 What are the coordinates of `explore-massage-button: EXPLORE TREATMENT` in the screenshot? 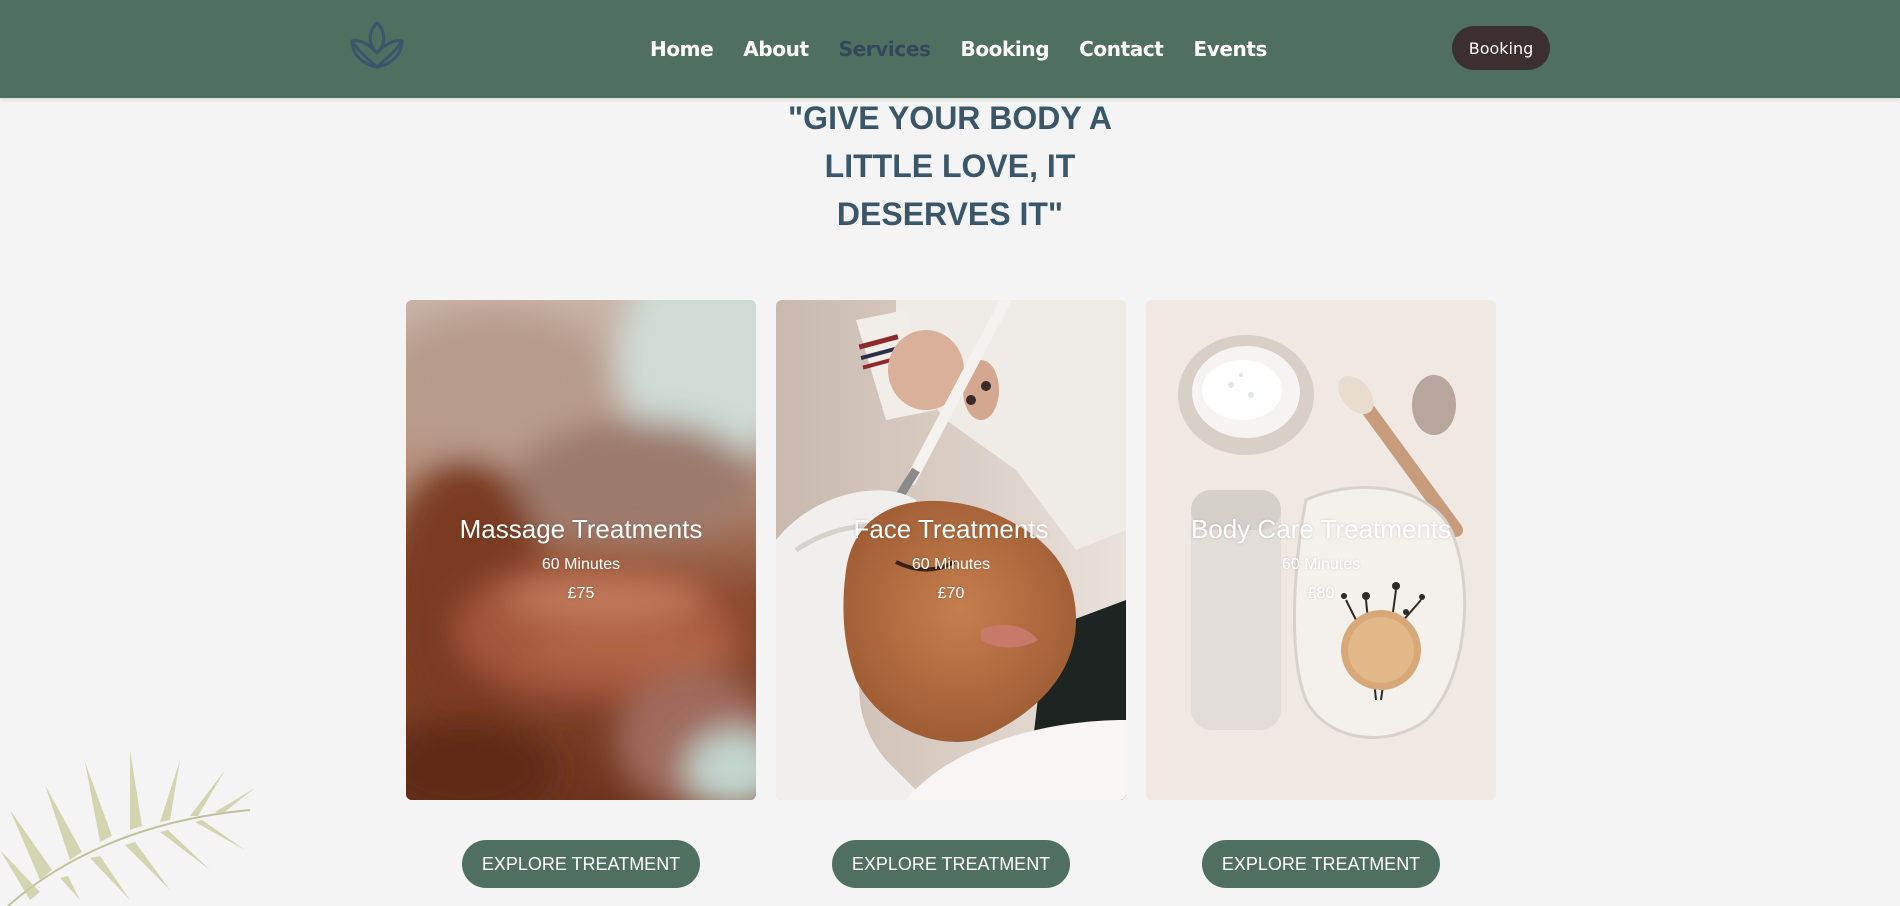 It's located at (581, 864).